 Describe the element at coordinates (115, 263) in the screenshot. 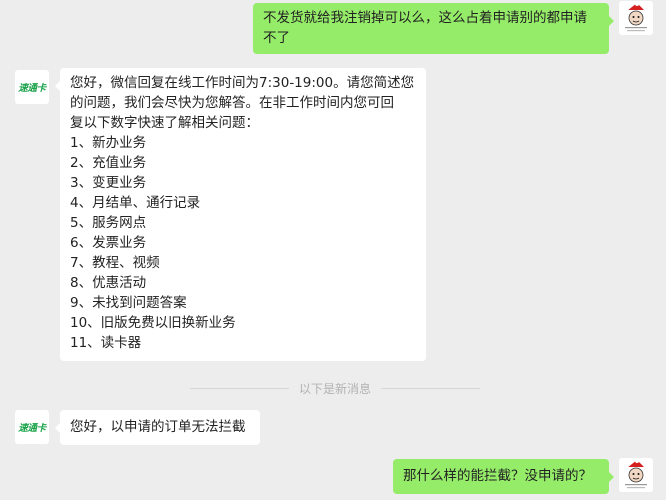

I see `menu-option-line: 7、教程、视频` at that location.